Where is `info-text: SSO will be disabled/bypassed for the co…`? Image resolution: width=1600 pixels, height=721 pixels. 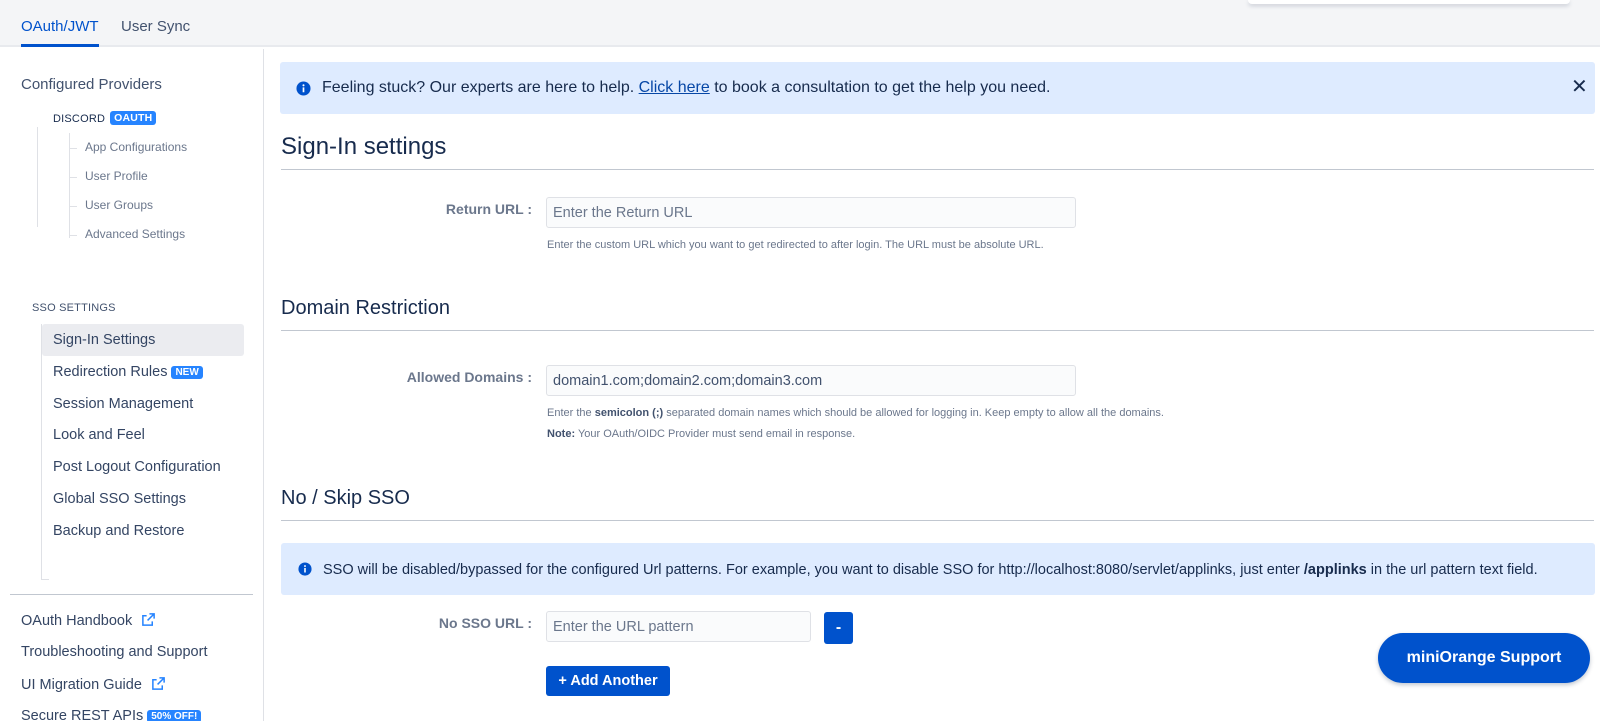
info-text: SSO will be disabled/bypassed for the co… is located at coordinates (811, 570).